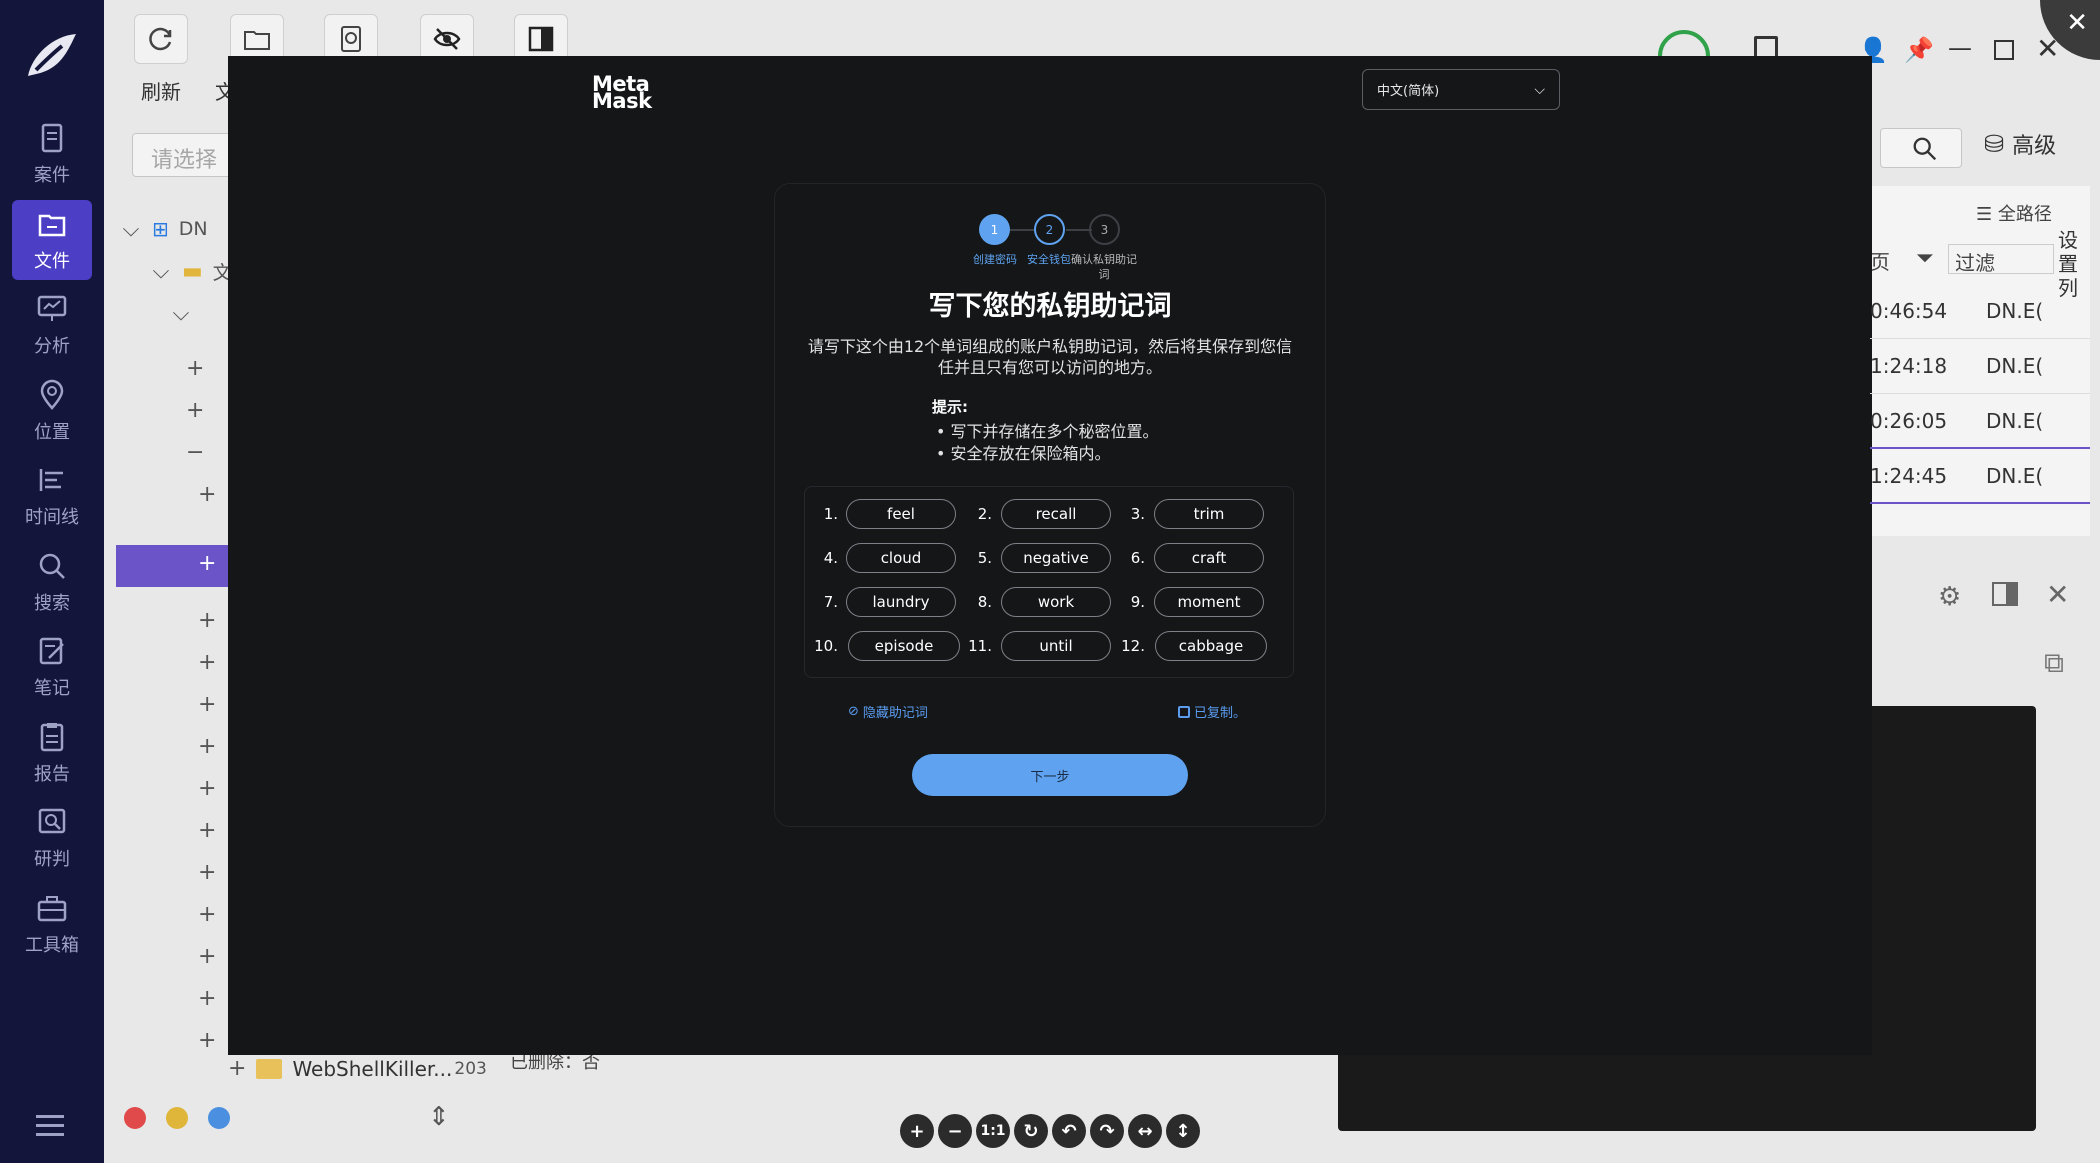 The image size is (2100, 1163). I want to click on sidebar-item-analysis: 分析, so click(52, 325).